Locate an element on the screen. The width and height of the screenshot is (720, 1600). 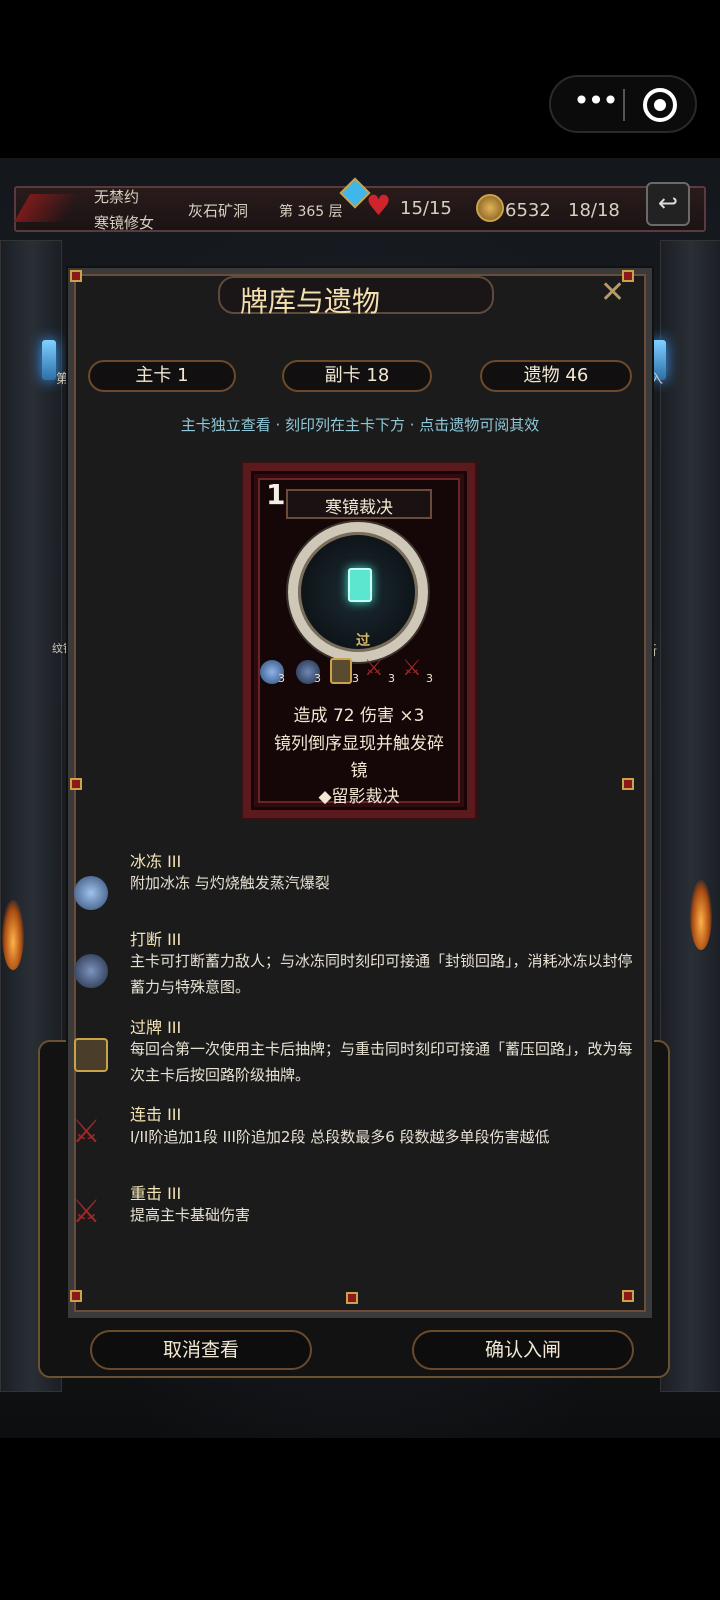
character-name: 寒镜修女 is located at coordinates (124, 223).